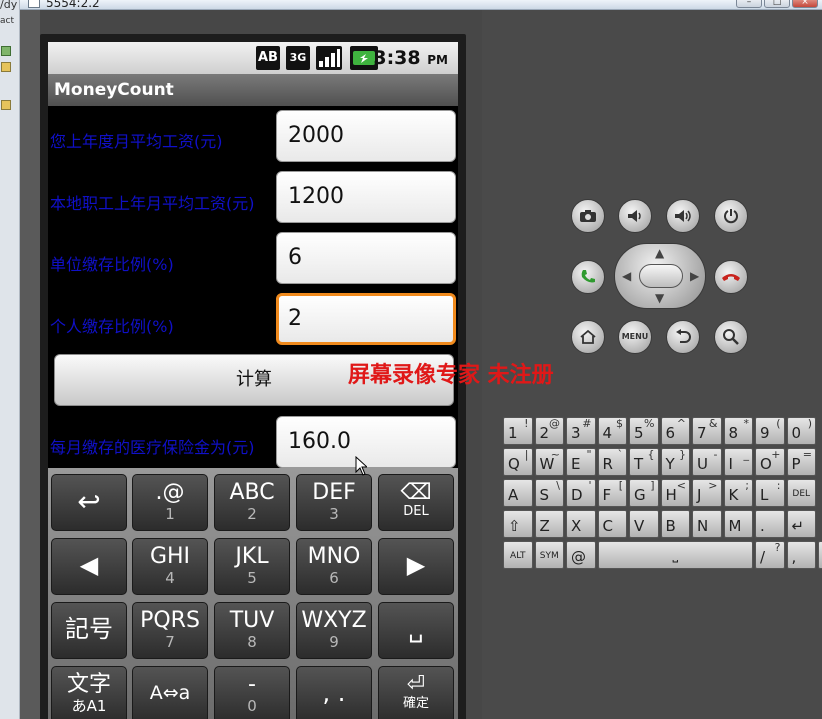 This screenshot has width=822, height=719. I want to click on hw-key-h: H <, so click(675, 493).